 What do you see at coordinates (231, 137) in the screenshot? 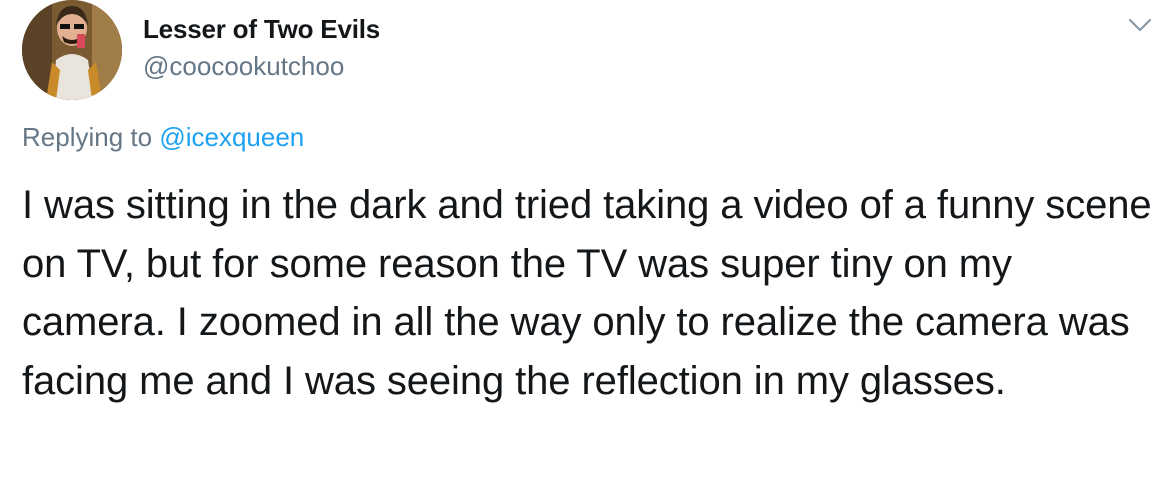
I see `reply-handle-link: @icexqueen` at bounding box center [231, 137].